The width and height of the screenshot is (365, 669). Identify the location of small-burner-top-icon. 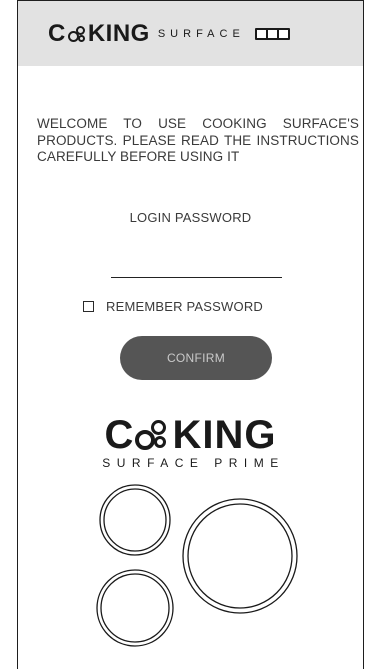
(135, 520).